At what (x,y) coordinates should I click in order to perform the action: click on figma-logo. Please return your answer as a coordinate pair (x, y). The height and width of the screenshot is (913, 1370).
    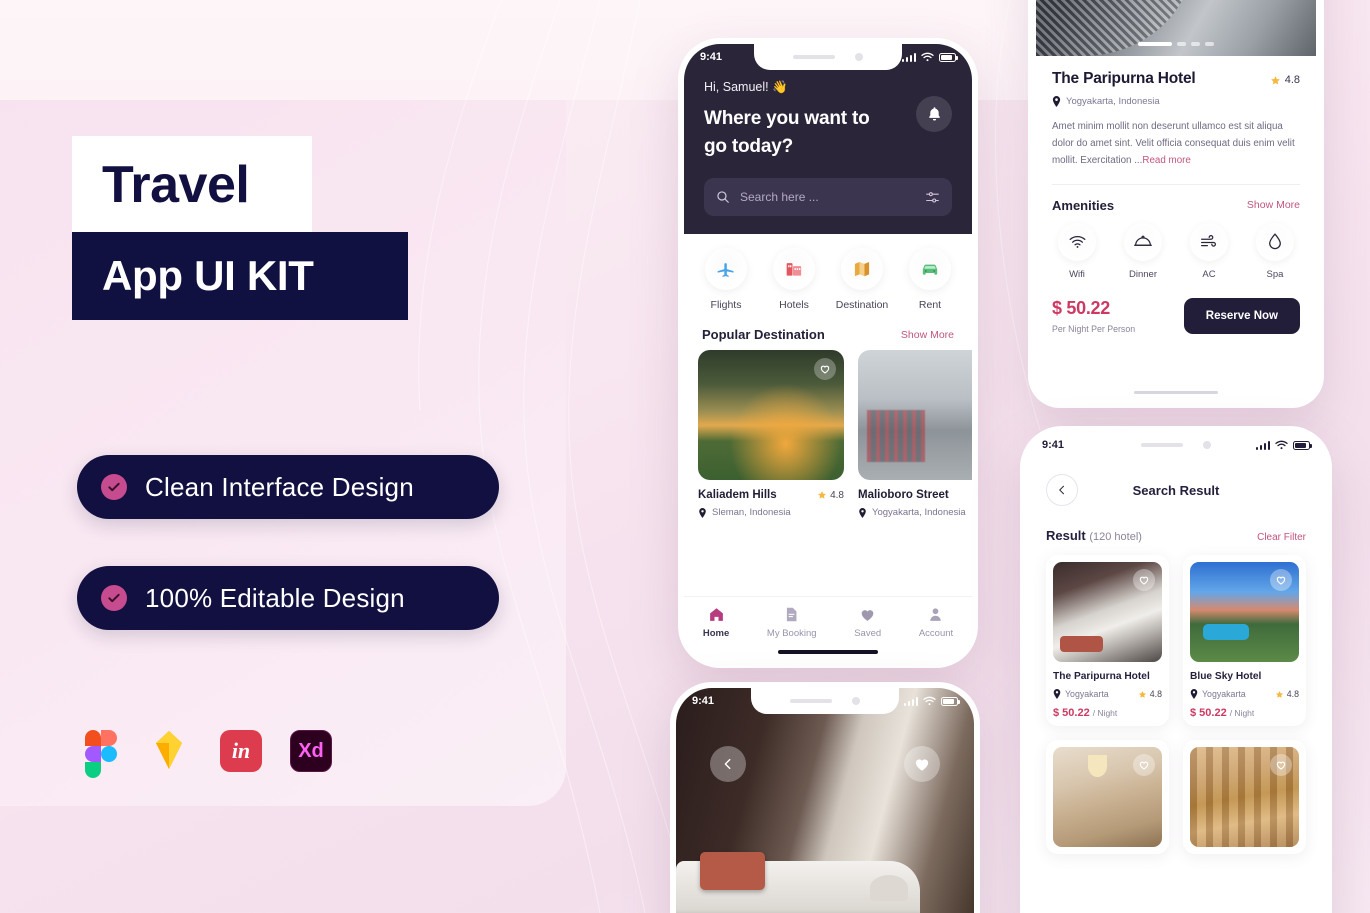
    Looking at the image, I should click on (95, 753).